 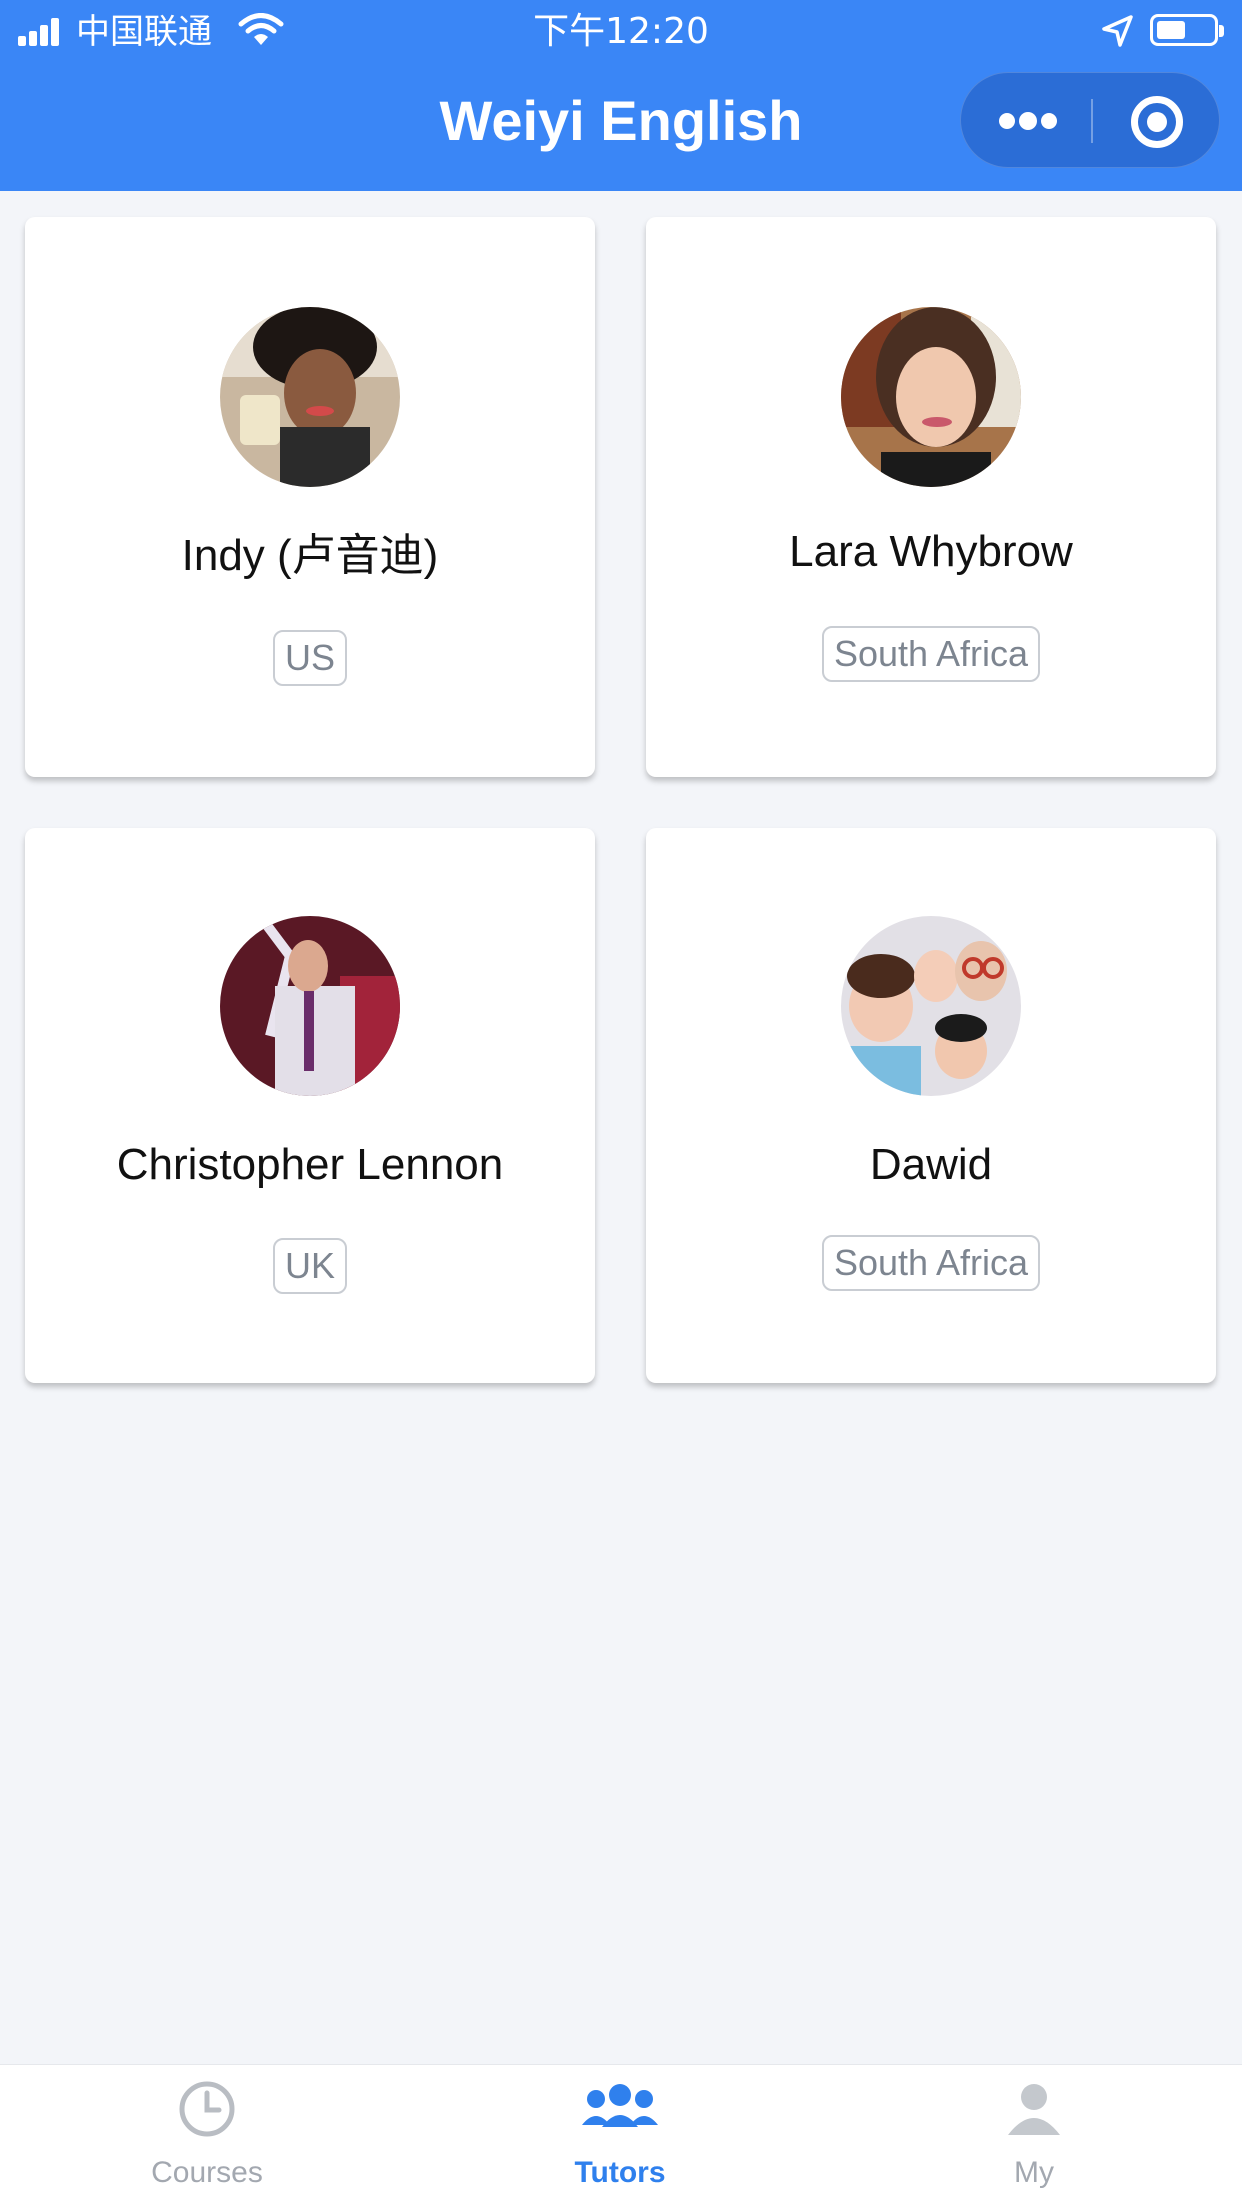 What do you see at coordinates (621, 95) in the screenshot?
I see `header: 中国联通 下午12:20 Weiyi English` at bounding box center [621, 95].